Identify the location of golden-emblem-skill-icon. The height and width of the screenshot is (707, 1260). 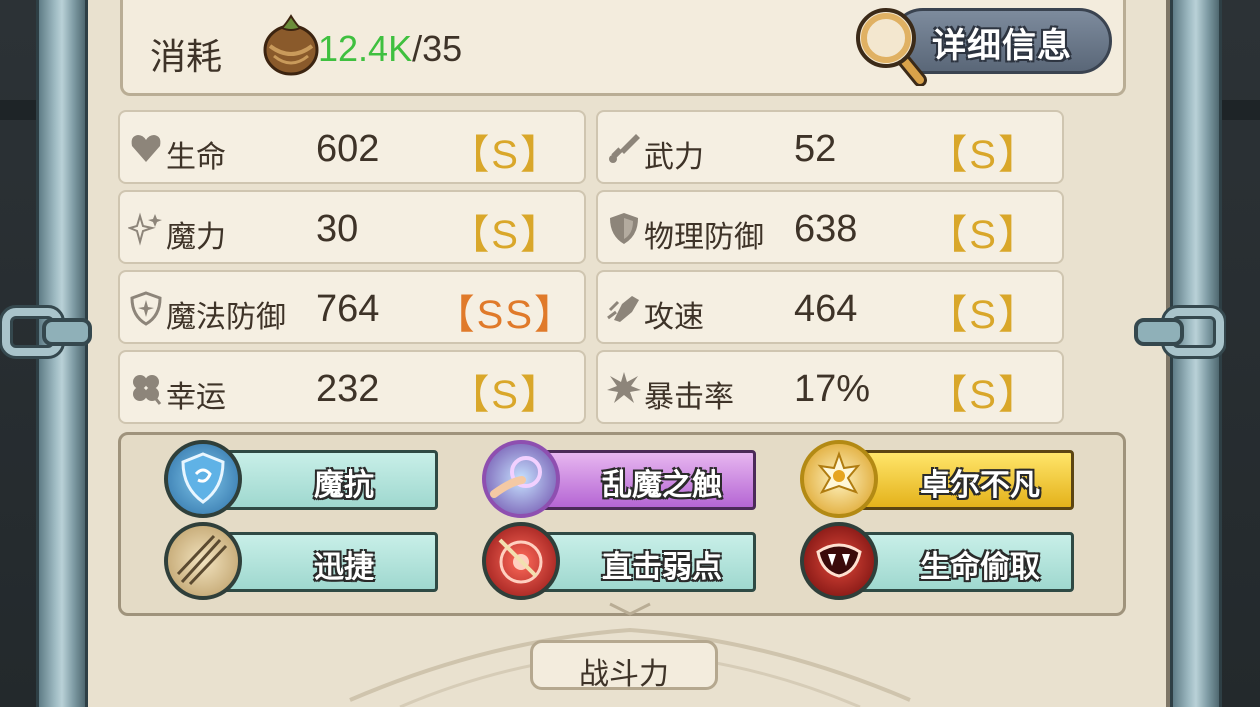
(839, 479).